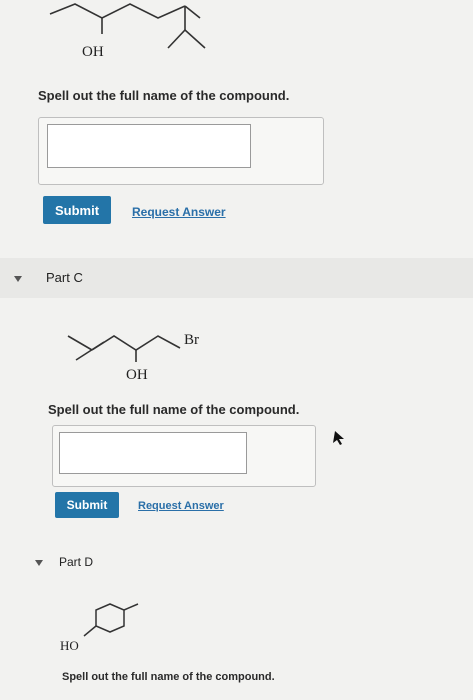 The width and height of the screenshot is (473, 700). What do you see at coordinates (87, 505) in the screenshot?
I see `part-c-submit-button: Submit` at bounding box center [87, 505].